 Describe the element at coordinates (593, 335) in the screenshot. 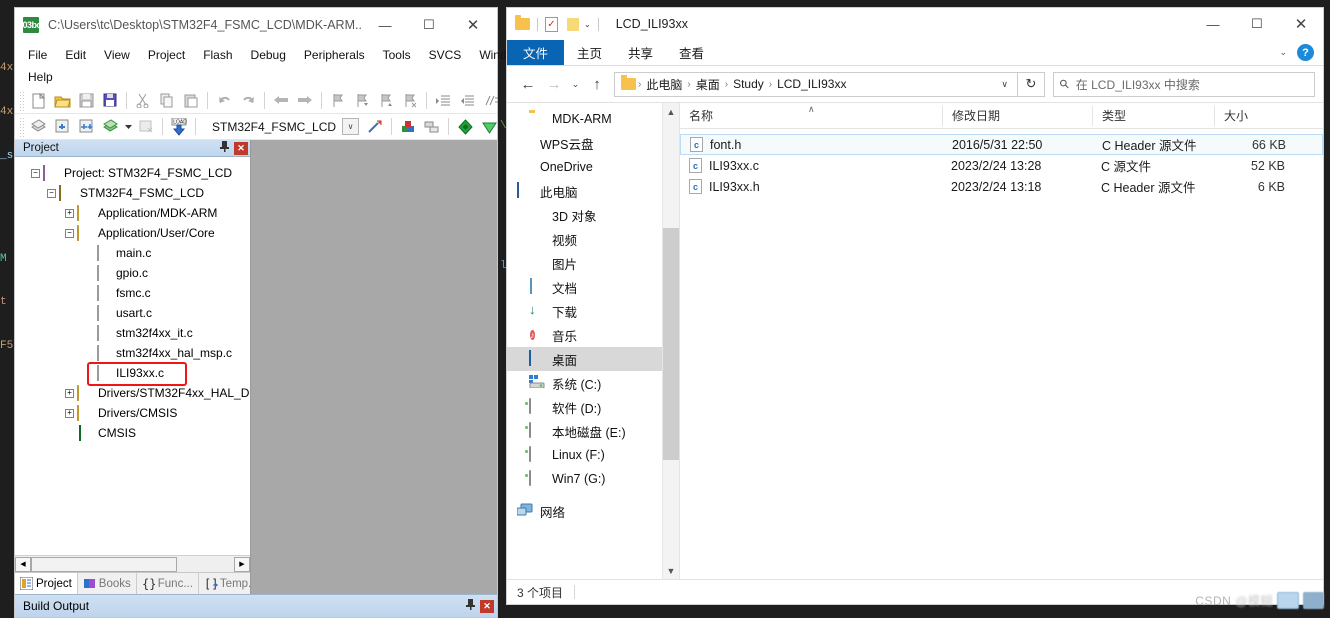

I see `sidebar-item-music: ♪ 音乐` at that location.